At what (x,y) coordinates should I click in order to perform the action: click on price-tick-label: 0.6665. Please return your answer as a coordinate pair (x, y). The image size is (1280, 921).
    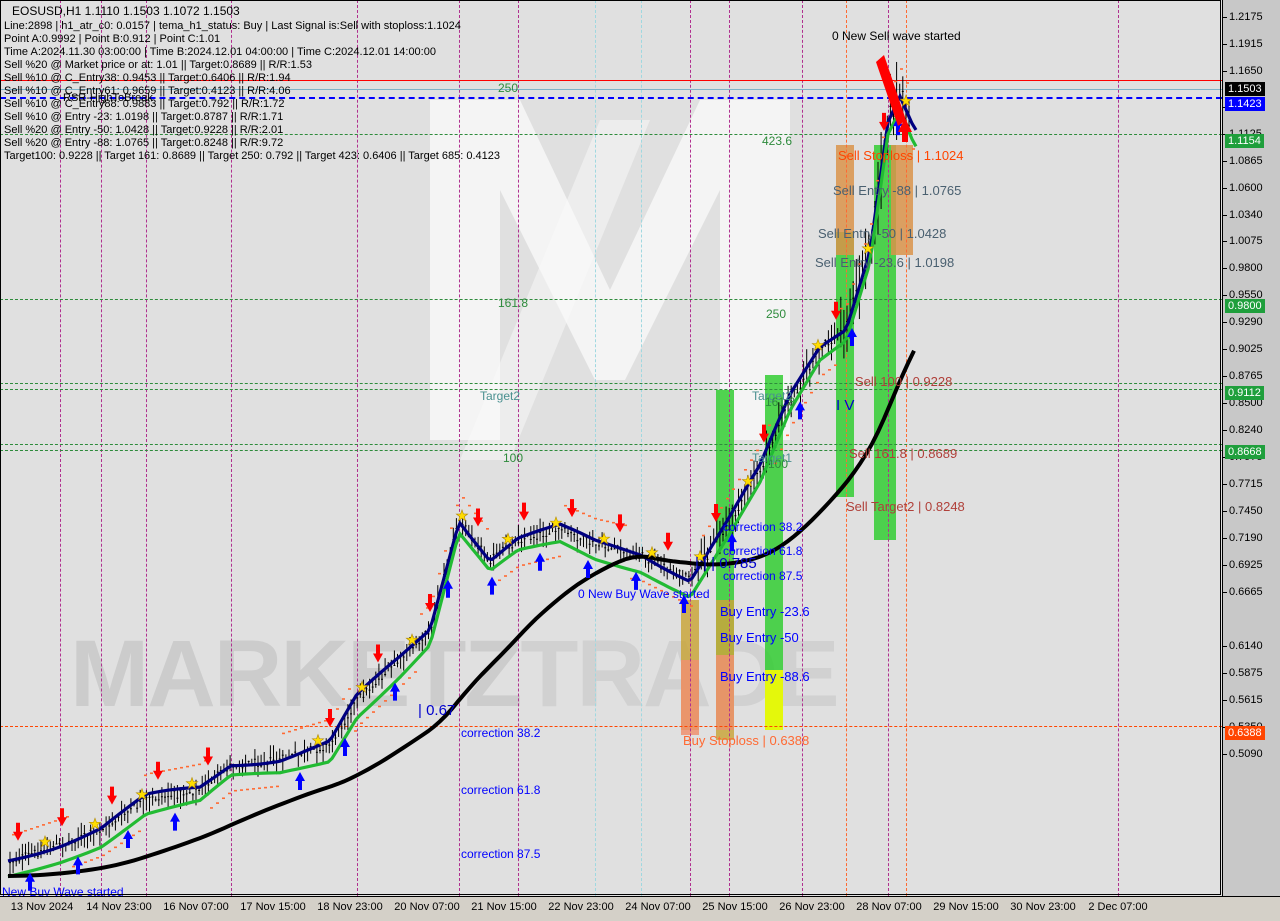
    Looking at the image, I should click on (1246, 592).